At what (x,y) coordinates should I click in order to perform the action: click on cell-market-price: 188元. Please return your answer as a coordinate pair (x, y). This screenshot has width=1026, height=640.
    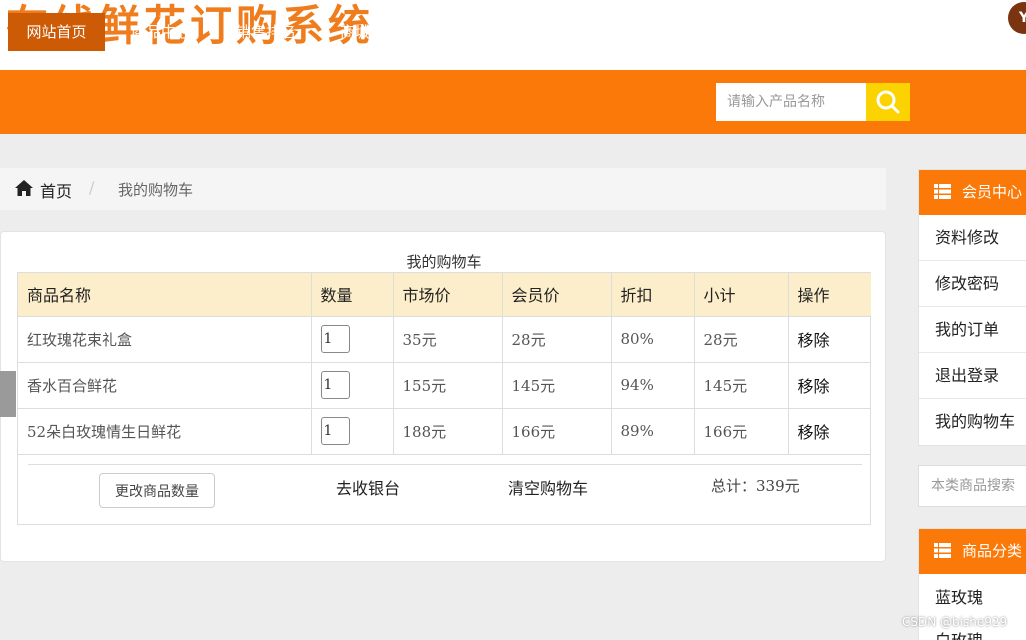
    Looking at the image, I should click on (447, 431).